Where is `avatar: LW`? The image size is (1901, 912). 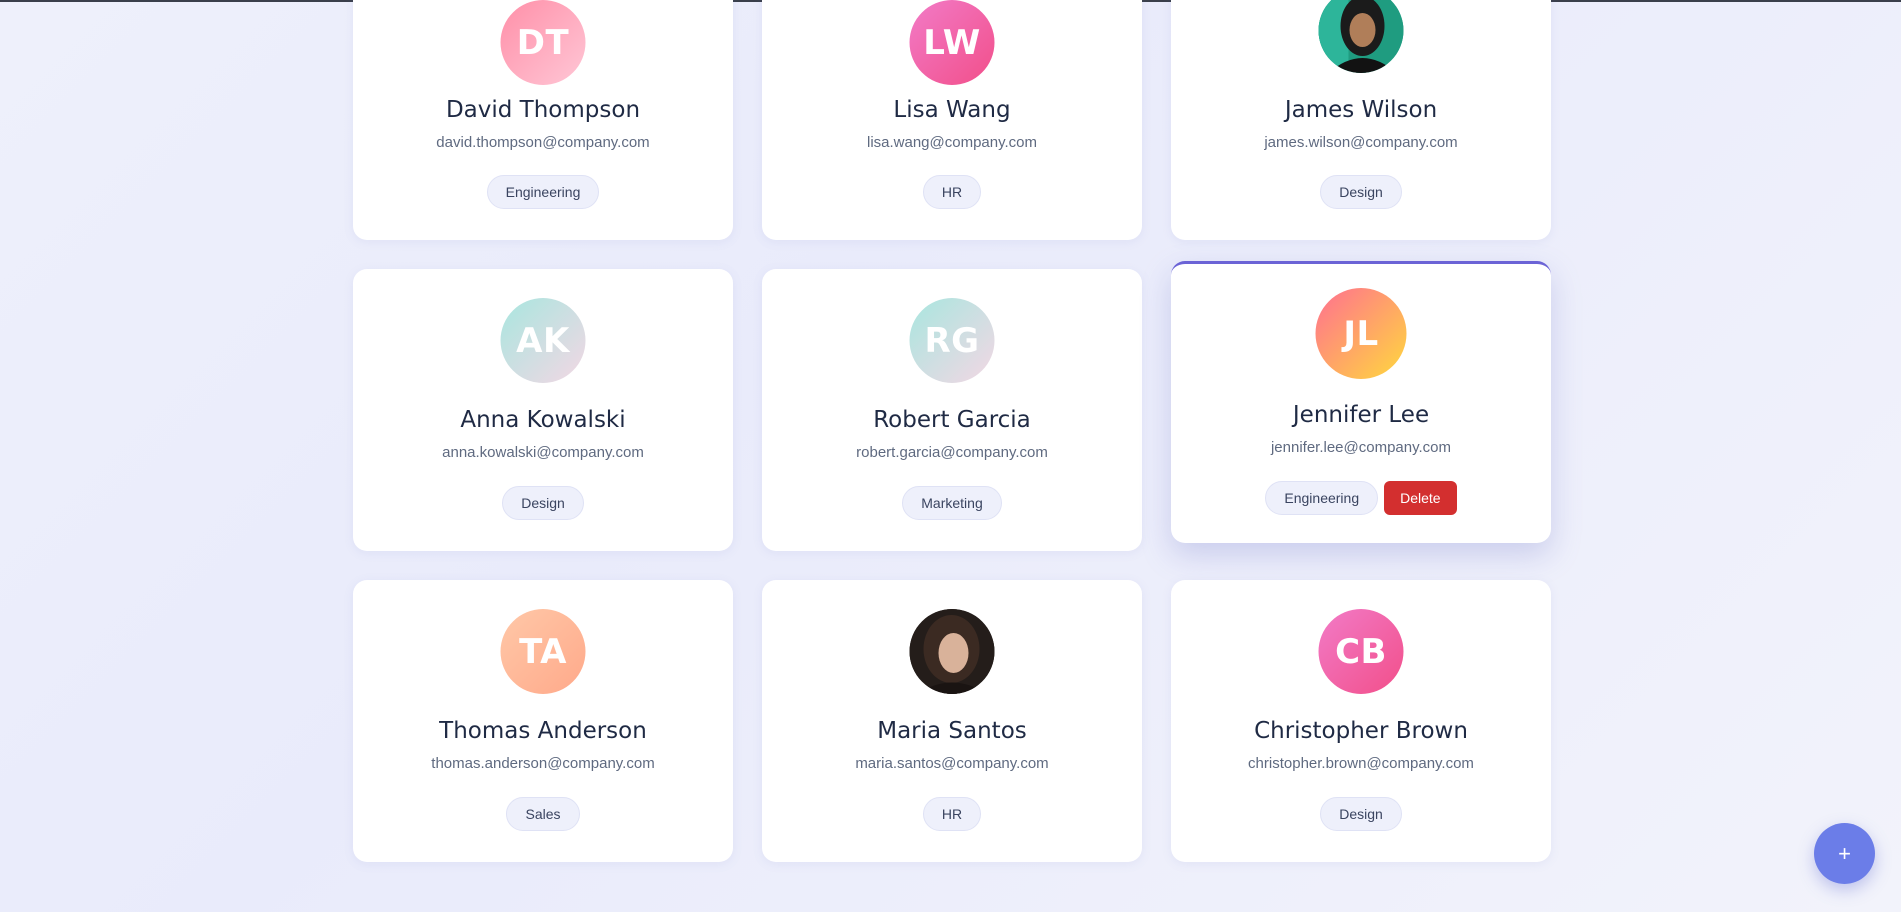 avatar: LW is located at coordinates (952, 42).